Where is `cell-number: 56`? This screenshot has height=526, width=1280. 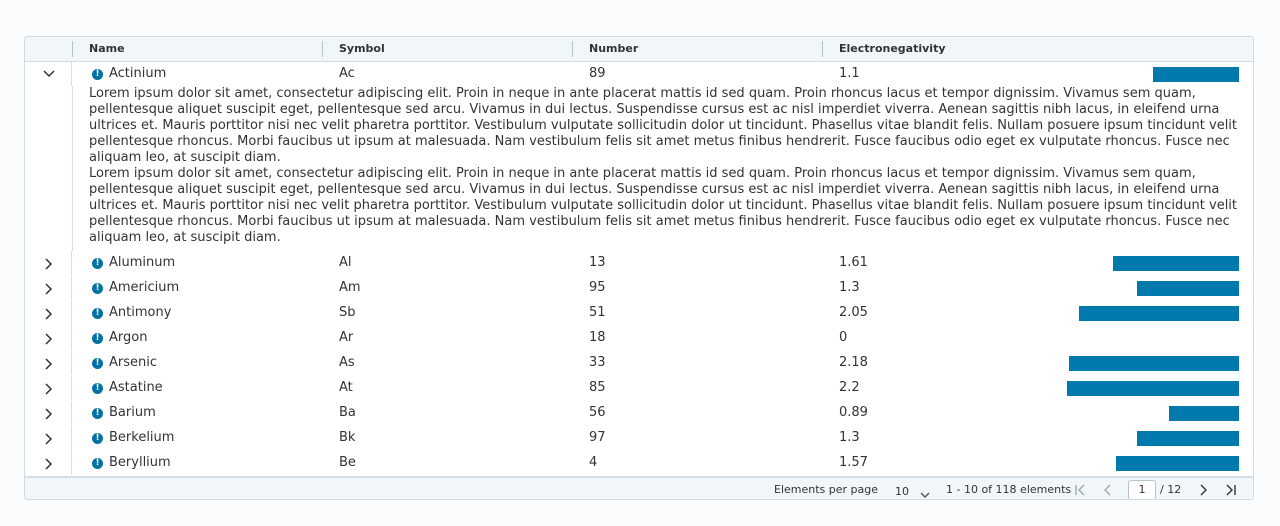
cell-number: 56 is located at coordinates (597, 412).